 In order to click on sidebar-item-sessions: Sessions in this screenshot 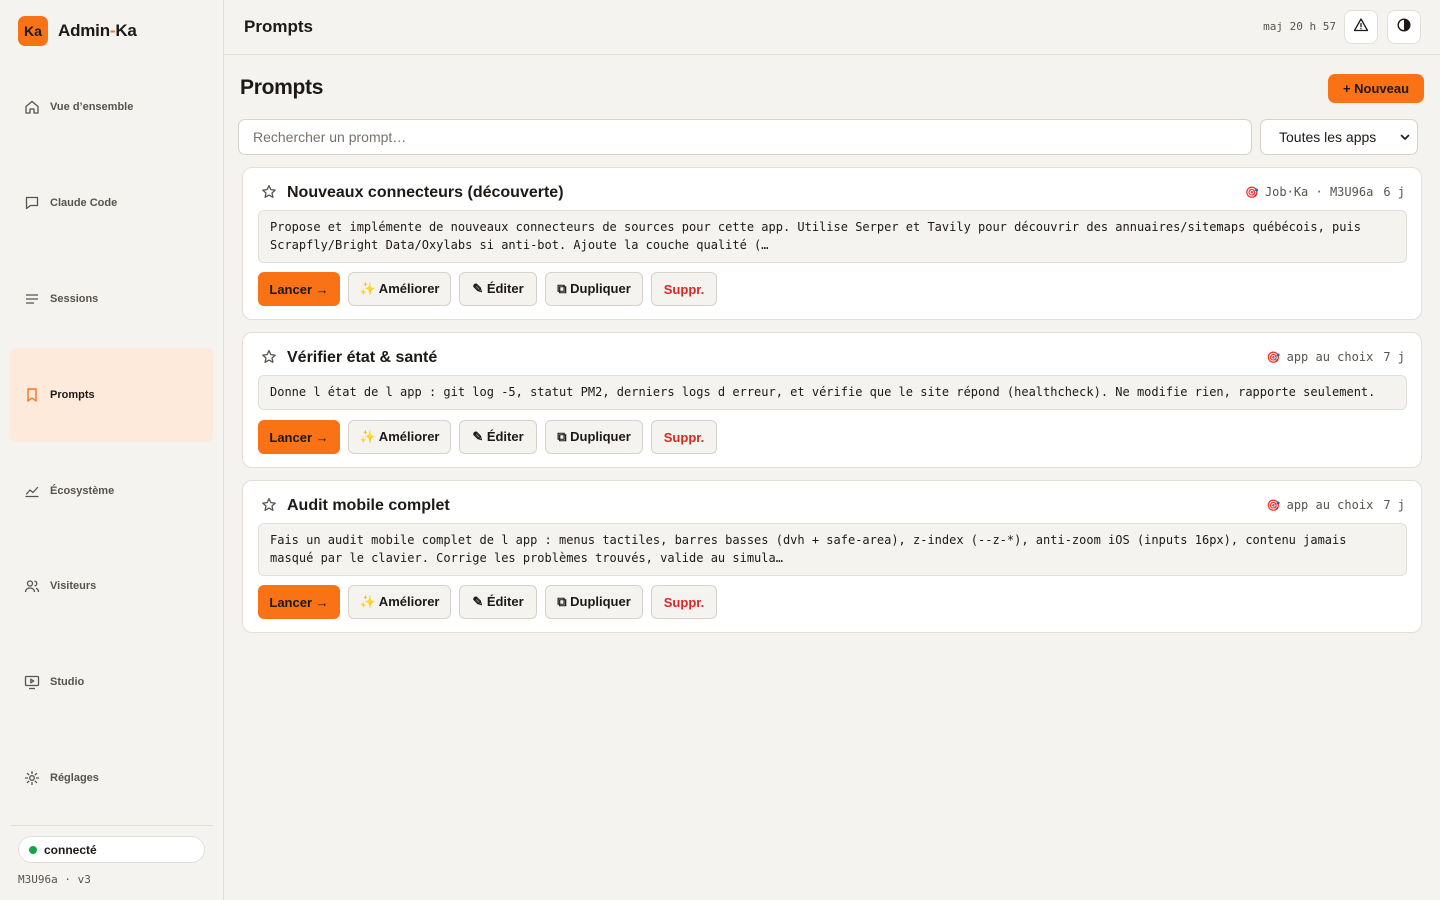, I will do `click(111, 299)`.